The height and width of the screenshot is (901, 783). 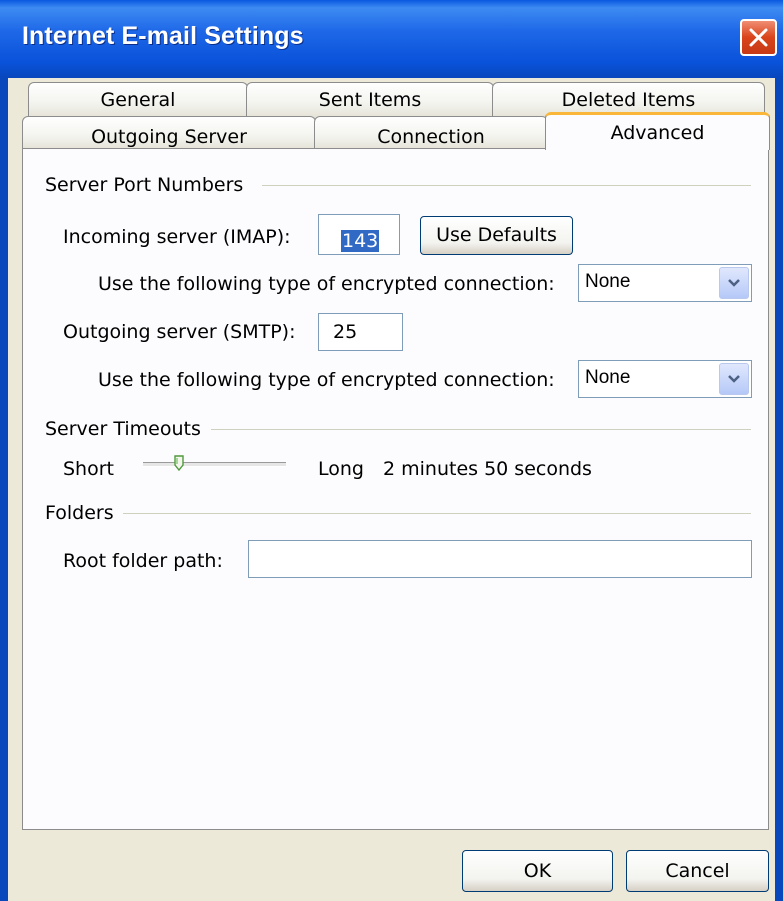 What do you see at coordinates (487, 469) in the screenshot?
I see `timeout-value-text: 2 minutes 50 seconds` at bounding box center [487, 469].